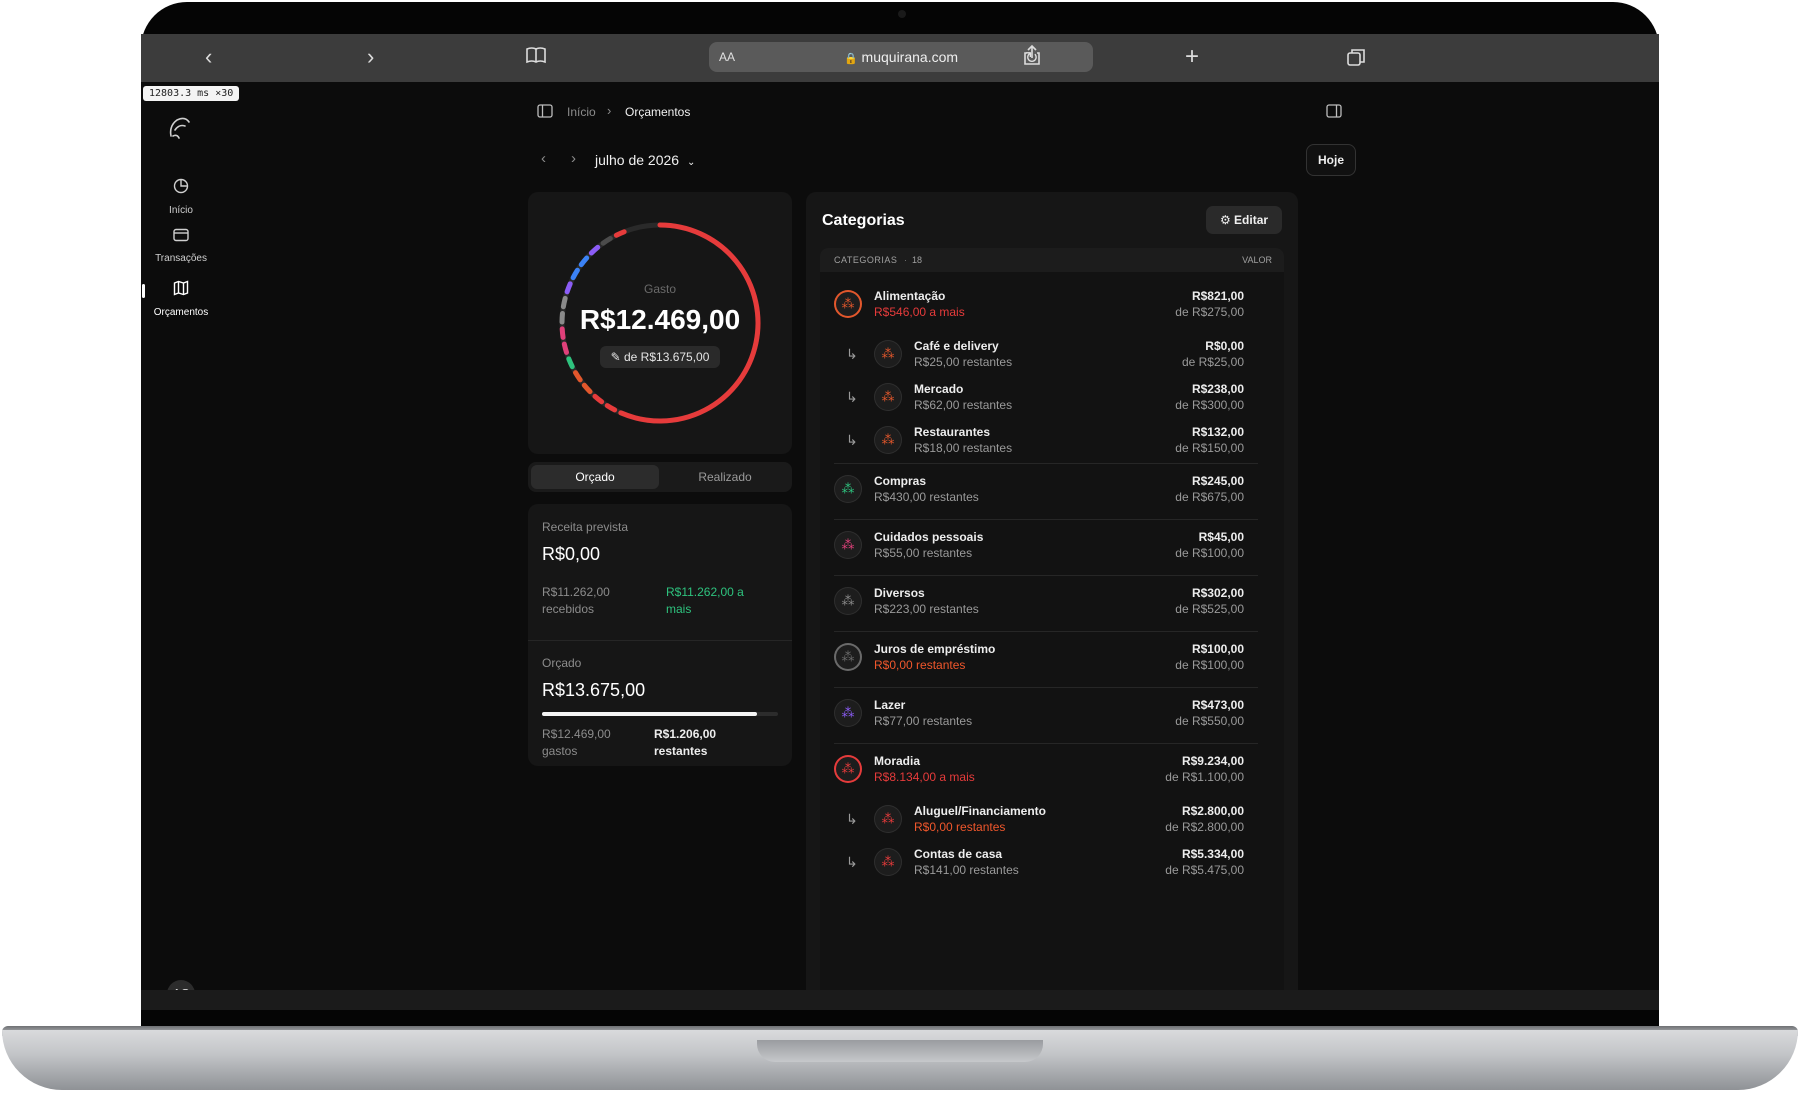  I want to click on budget-label: Orçado, so click(562, 663).